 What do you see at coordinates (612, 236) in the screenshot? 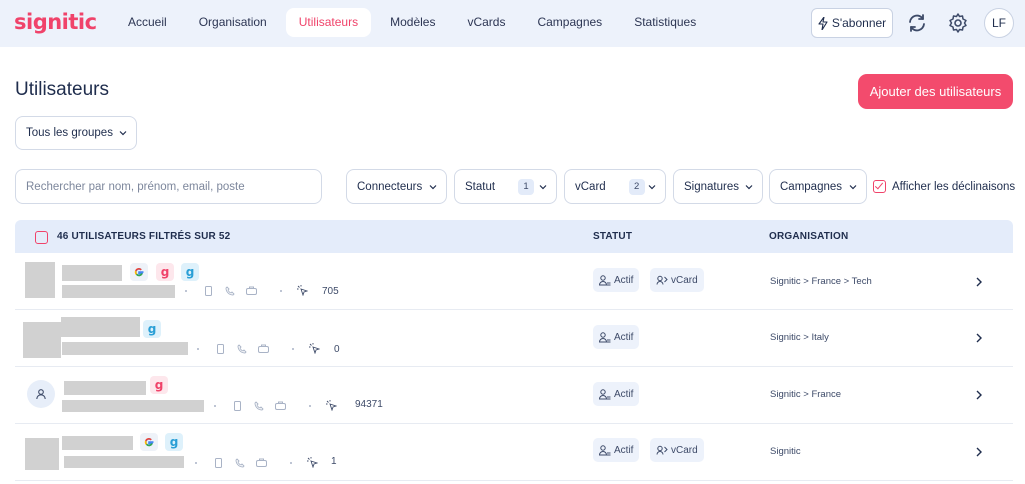
I see `column-statut: STATUT` at bounding box center [612, 236].